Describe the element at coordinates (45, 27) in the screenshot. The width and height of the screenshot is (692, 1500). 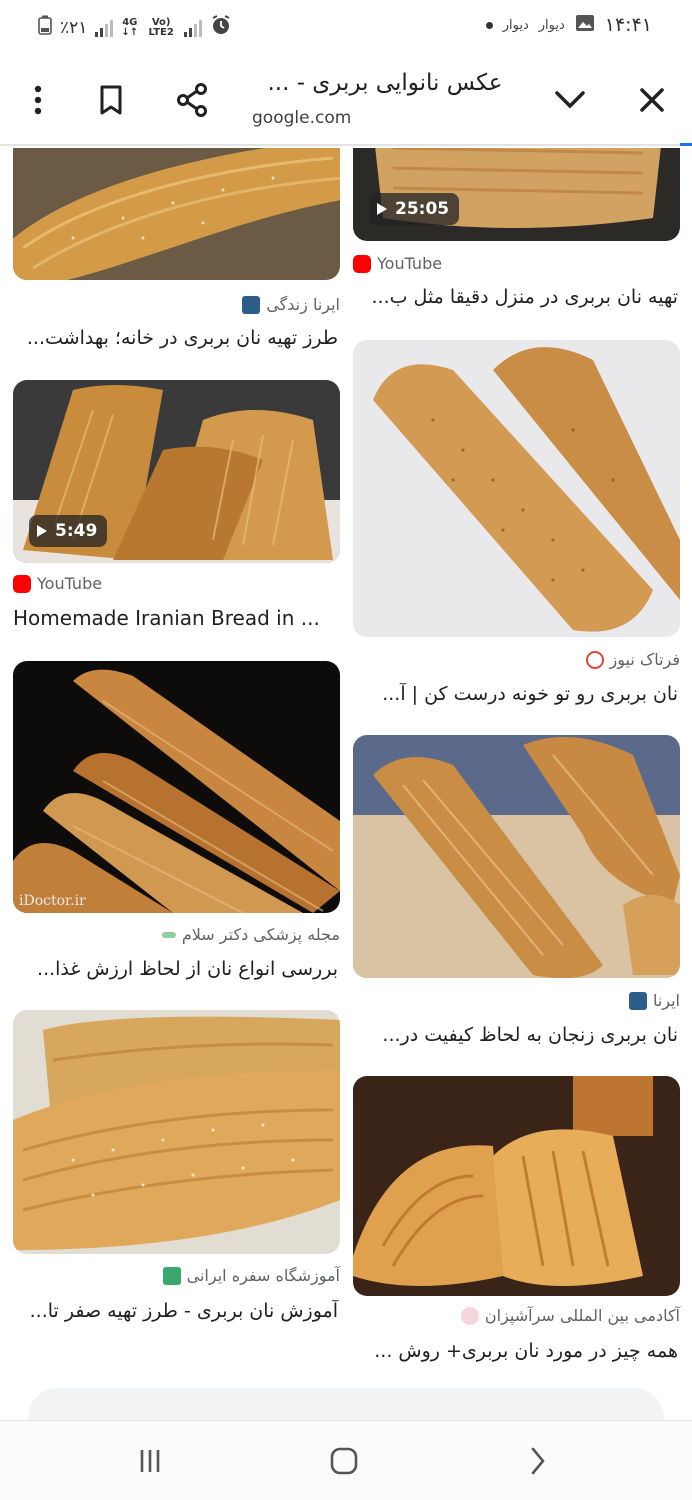
I see `battery-icon` at that location.